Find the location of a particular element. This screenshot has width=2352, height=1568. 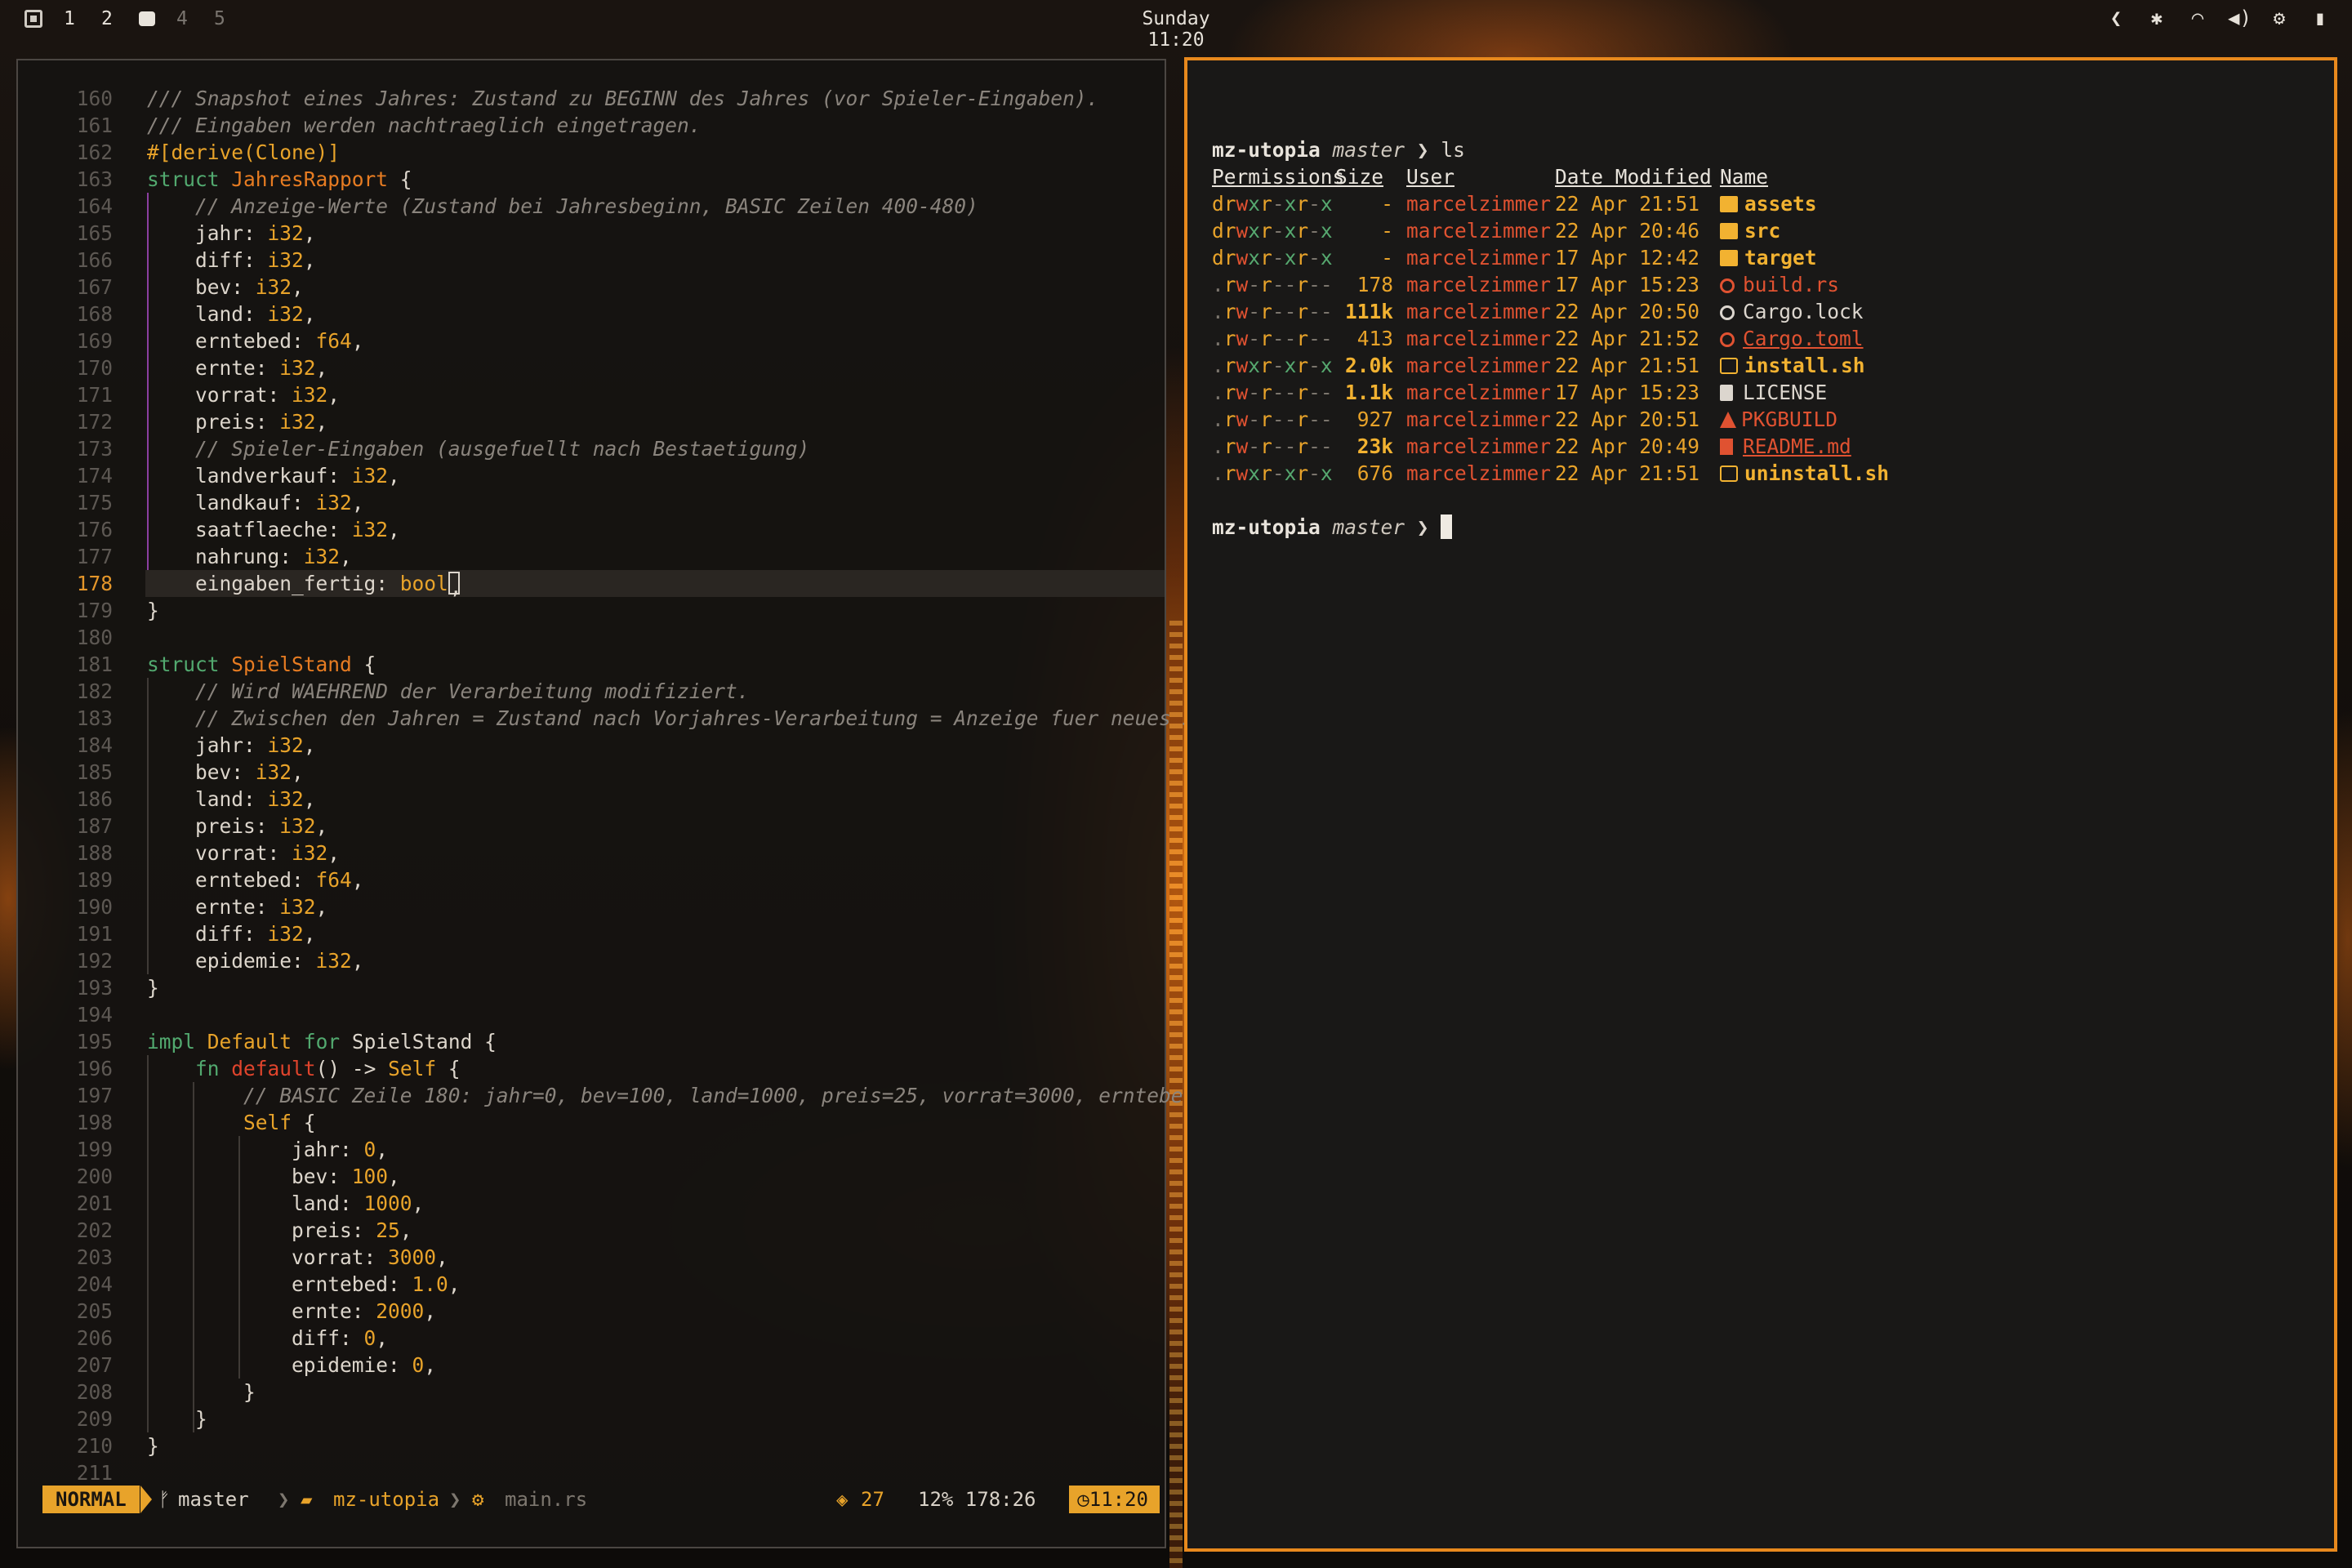

code-line: 206 diff: 0, is located at coordinates (591, 1338).